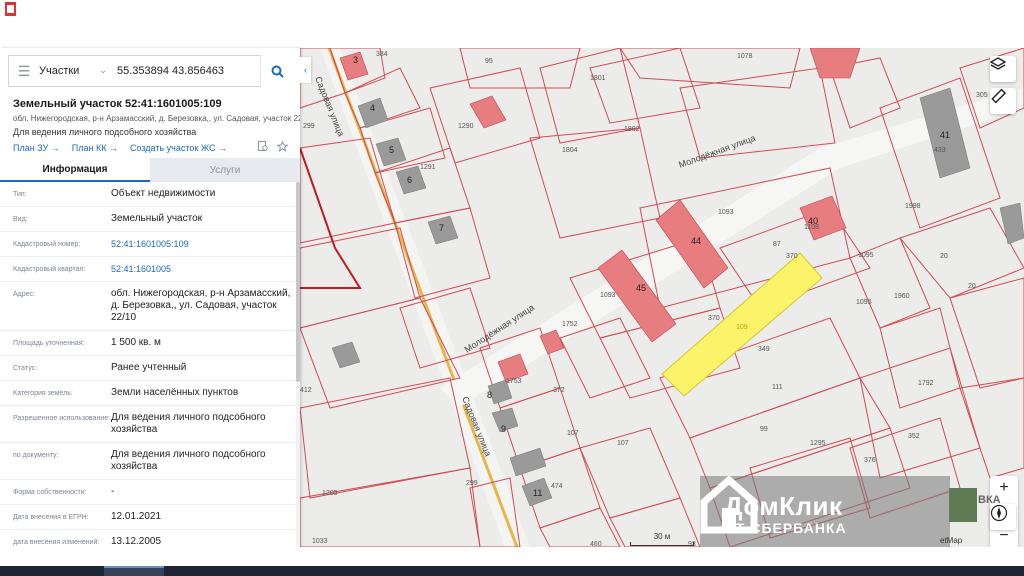  I want to click on info-label: Адрес:, so click(24, 294).